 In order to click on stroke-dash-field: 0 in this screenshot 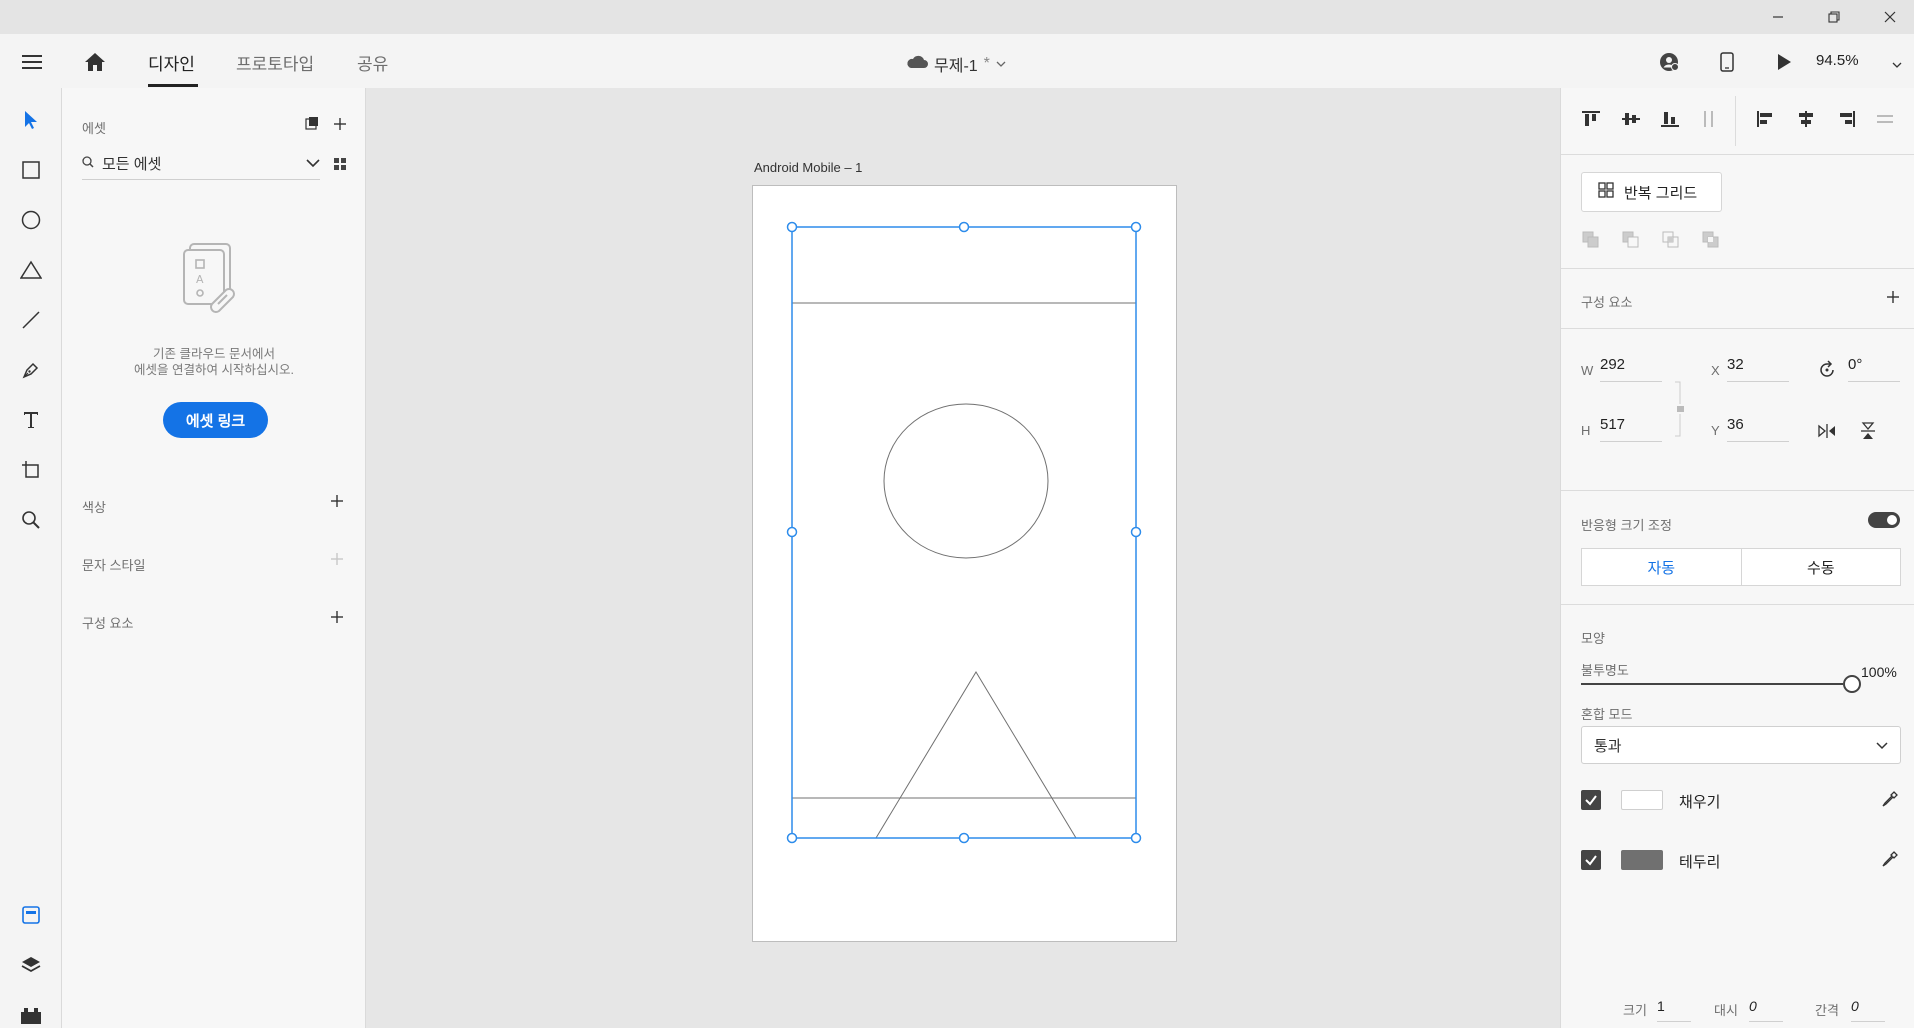, I will do `click(1766, 1010)`.